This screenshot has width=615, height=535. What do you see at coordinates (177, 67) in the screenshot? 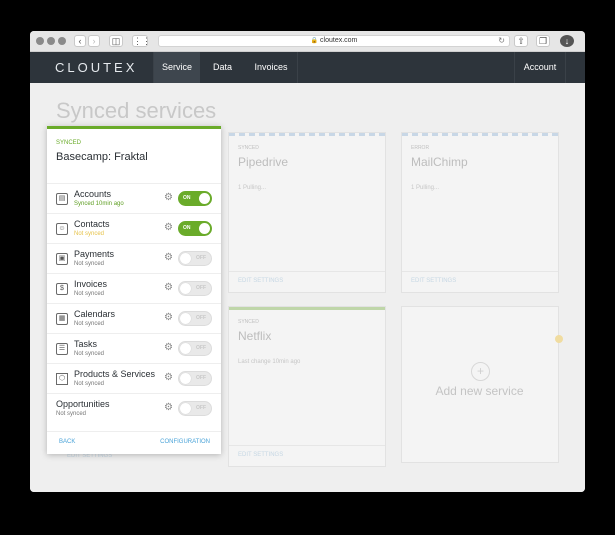
I see `nav-service: Service` at bounding box center [177, 67].